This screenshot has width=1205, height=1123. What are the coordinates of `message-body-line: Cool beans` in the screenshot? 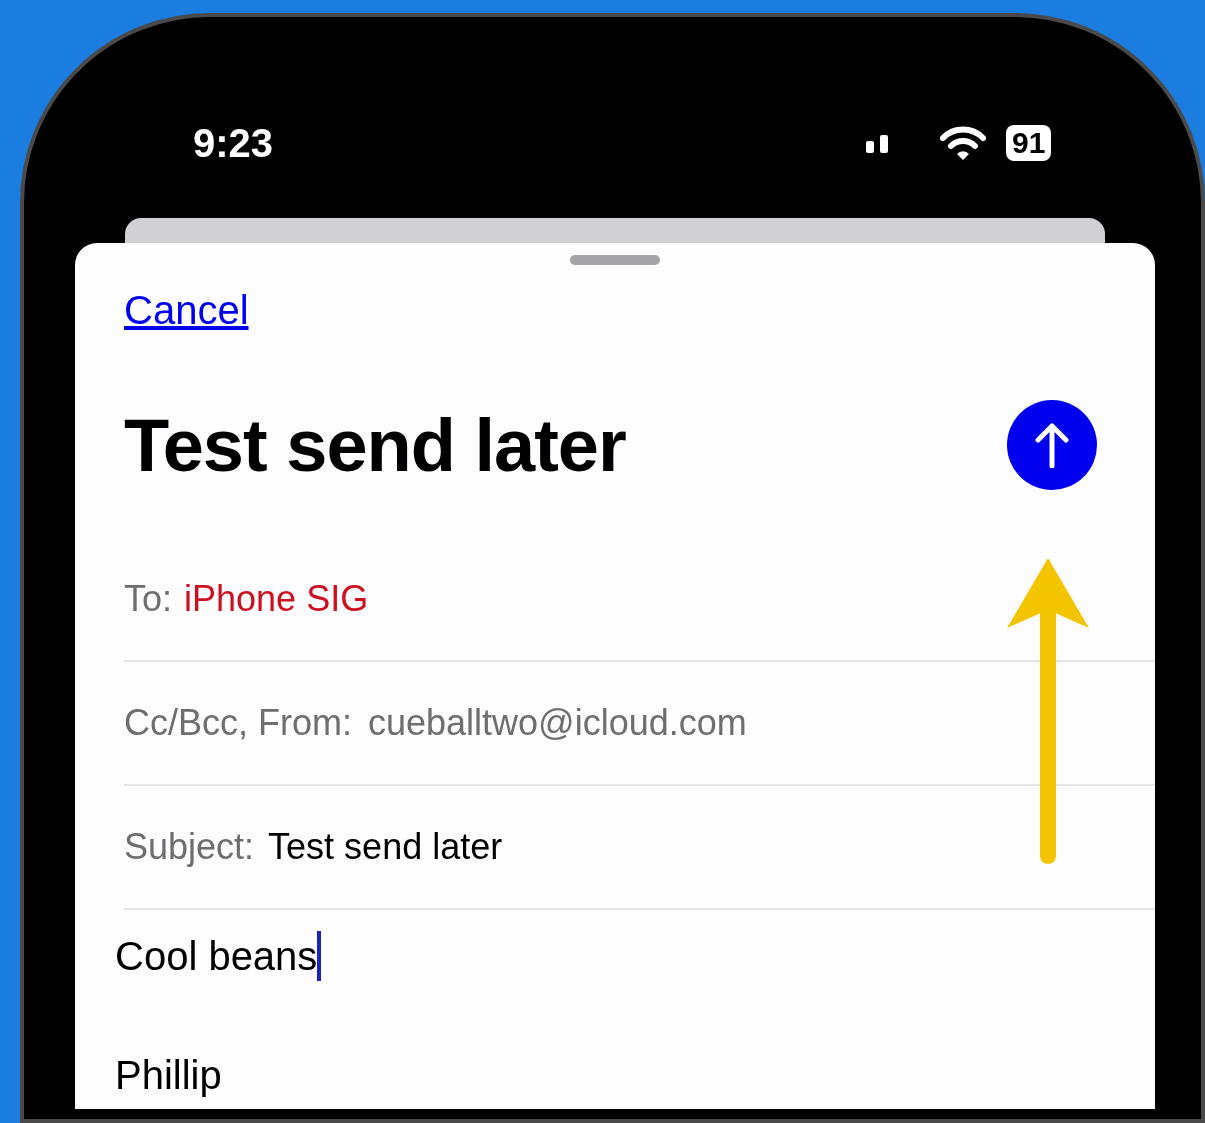 It's located at (216, 956).